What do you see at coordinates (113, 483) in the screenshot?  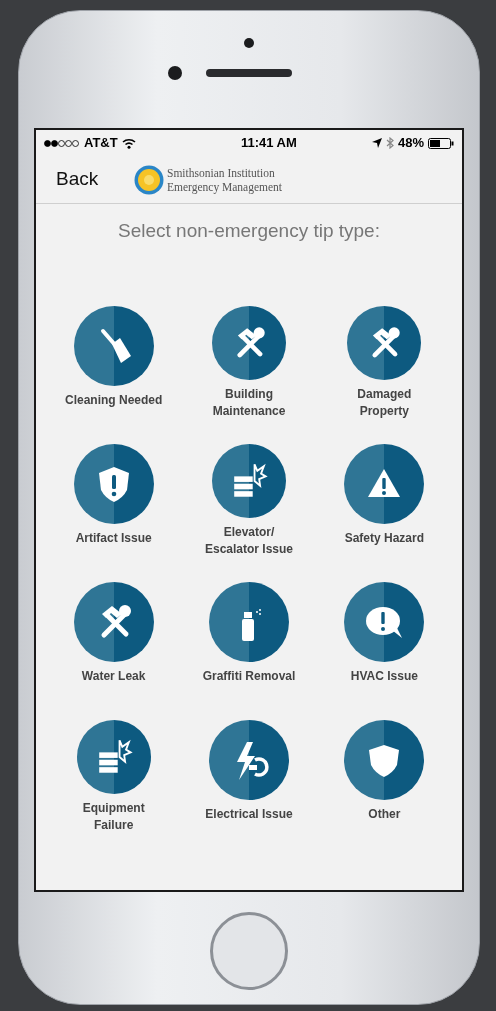 I see `shield-alert-icon` at bounding box center [113, 483].